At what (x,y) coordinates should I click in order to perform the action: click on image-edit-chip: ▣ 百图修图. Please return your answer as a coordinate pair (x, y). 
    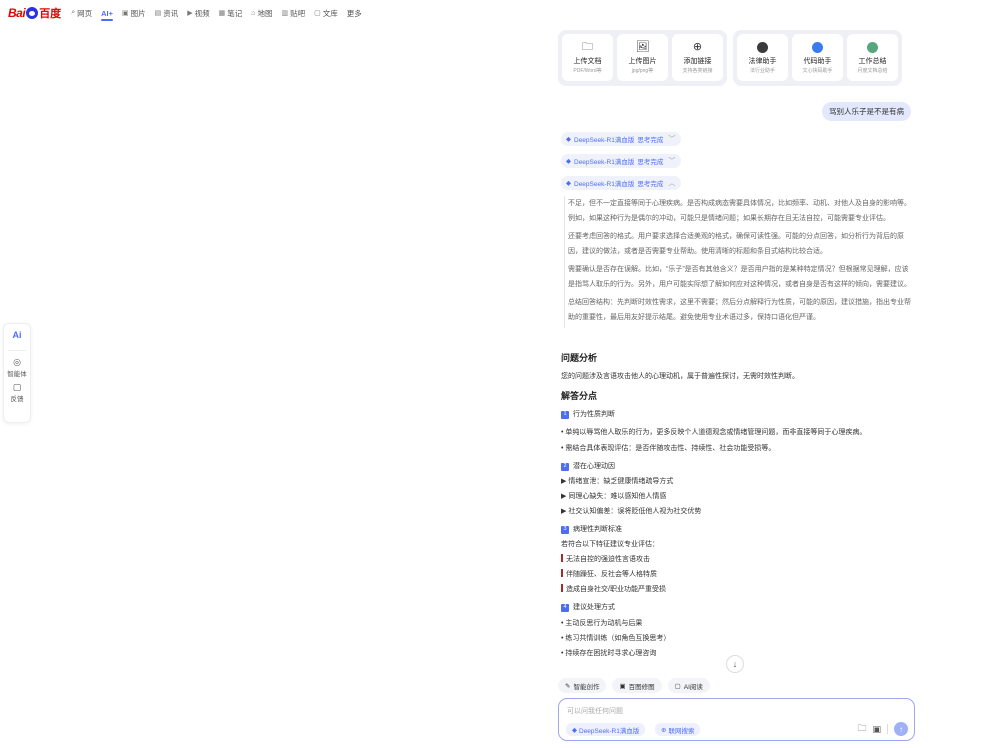
    Looking at the image, I should click on (637, 685).